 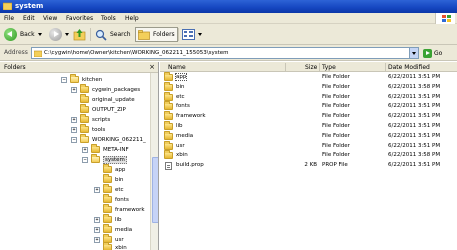 What do you see at coordinates (164, 34) in the screenshot?
I see `folders-label: Folders` at bounding box center [164, 34].